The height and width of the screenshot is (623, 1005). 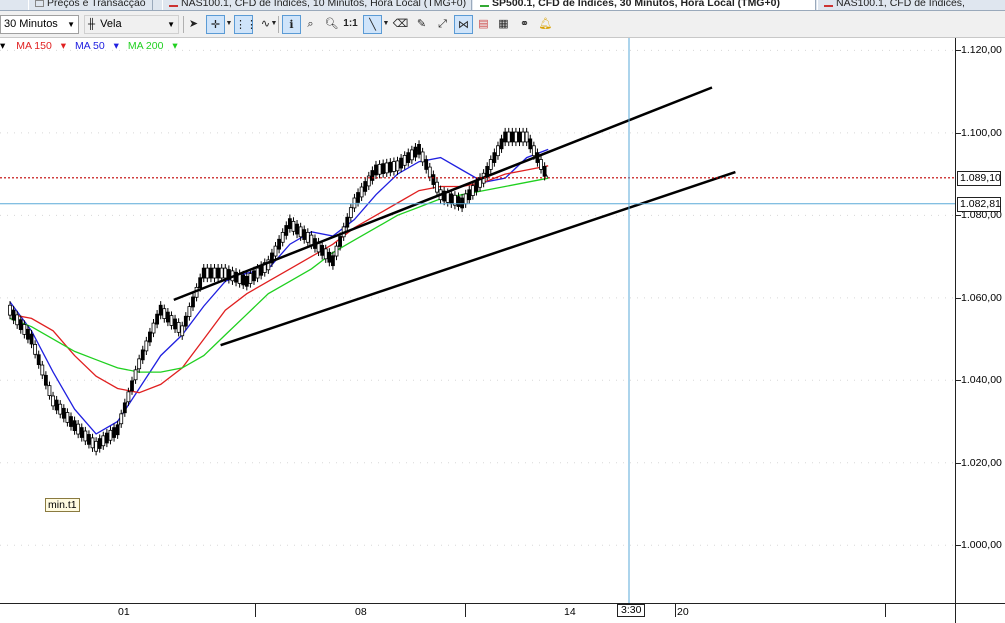 I want to click on tab-icon, so click(x=39, y=3).